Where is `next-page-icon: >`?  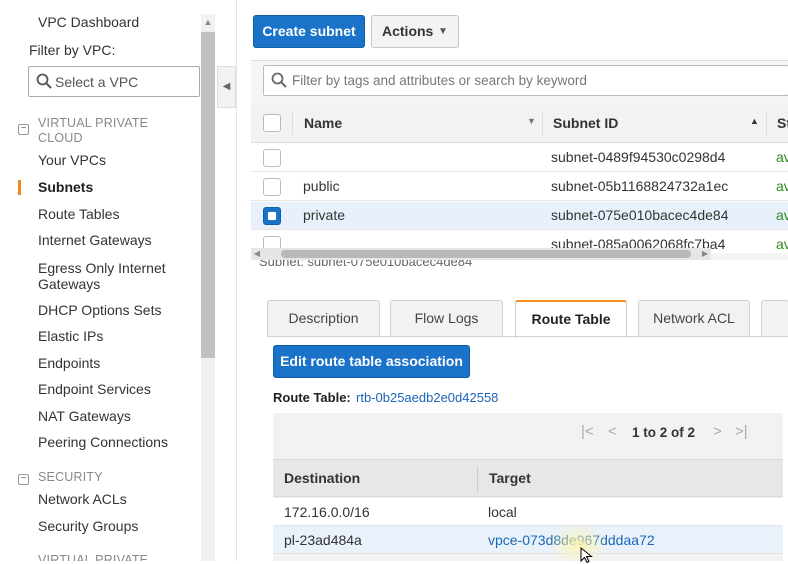
next-page-icon: > is located at coordinates (717, 431).